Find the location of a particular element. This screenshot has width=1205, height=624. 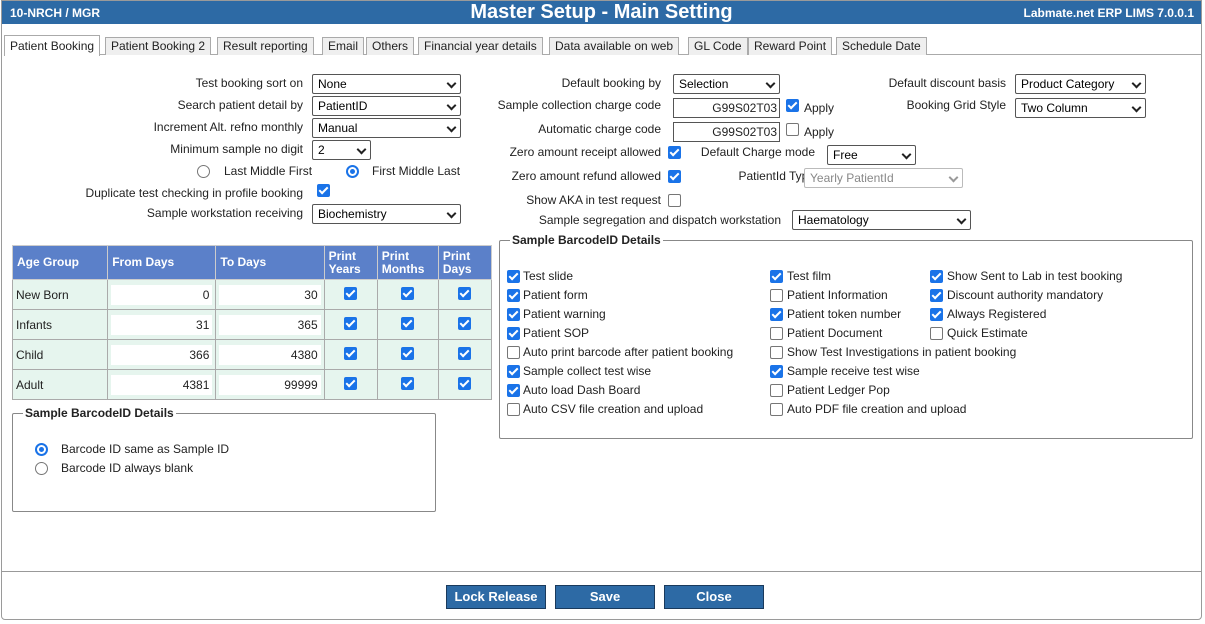

name-order-last-first-radio is located at coordinates (203, 171).